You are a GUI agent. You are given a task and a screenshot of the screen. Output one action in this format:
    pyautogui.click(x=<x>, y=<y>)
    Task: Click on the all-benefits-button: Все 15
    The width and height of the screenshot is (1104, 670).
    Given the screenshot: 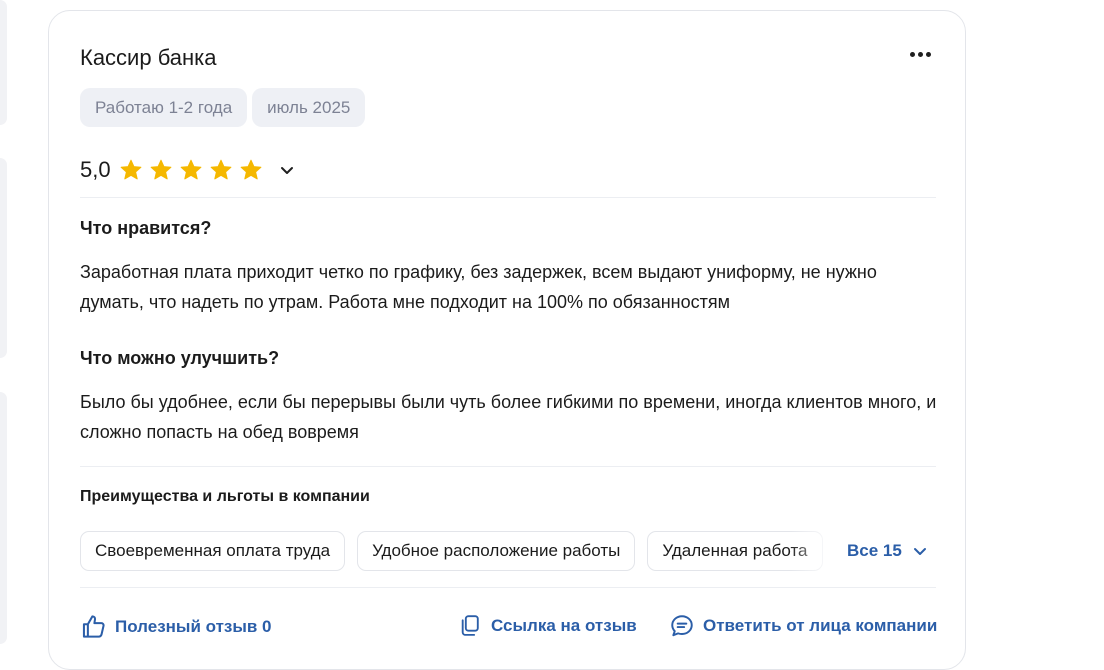 What is the action you would take?
    pyautogui.click(x=887, y=551)
    